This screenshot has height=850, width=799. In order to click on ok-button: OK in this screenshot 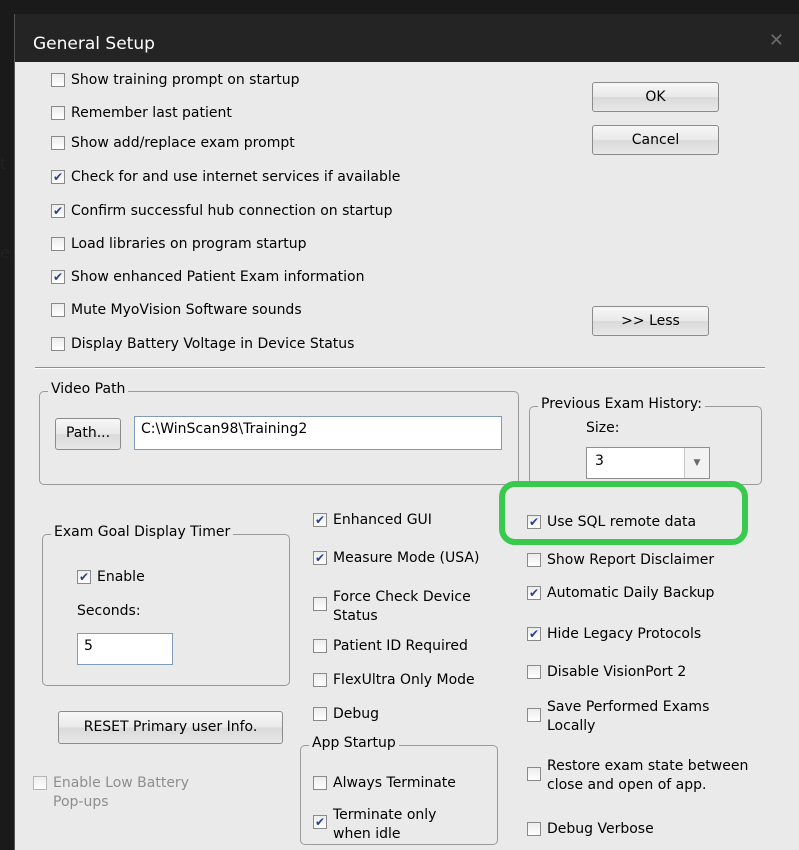, I will do `click(655, 97)`.